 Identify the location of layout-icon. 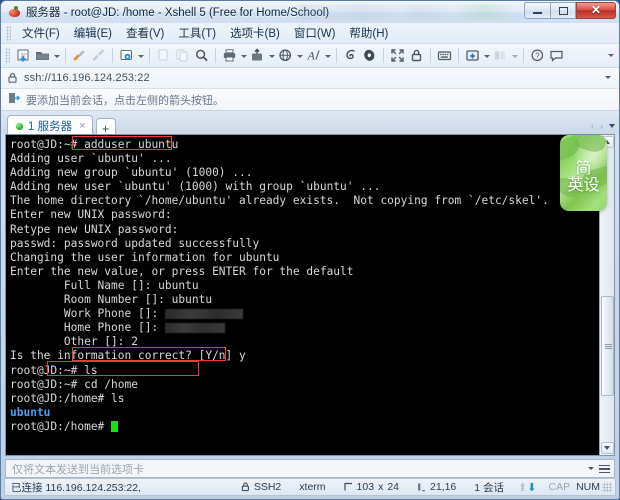
(500, 55).